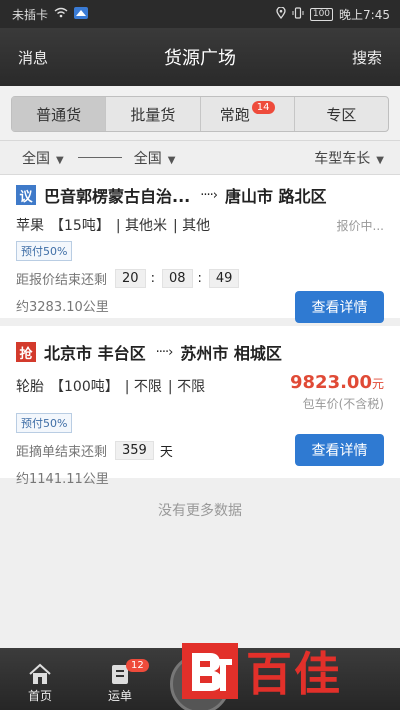 The image size is (400, 710). I want to click on goods-weight: 【15吨】, so click(80, 226).